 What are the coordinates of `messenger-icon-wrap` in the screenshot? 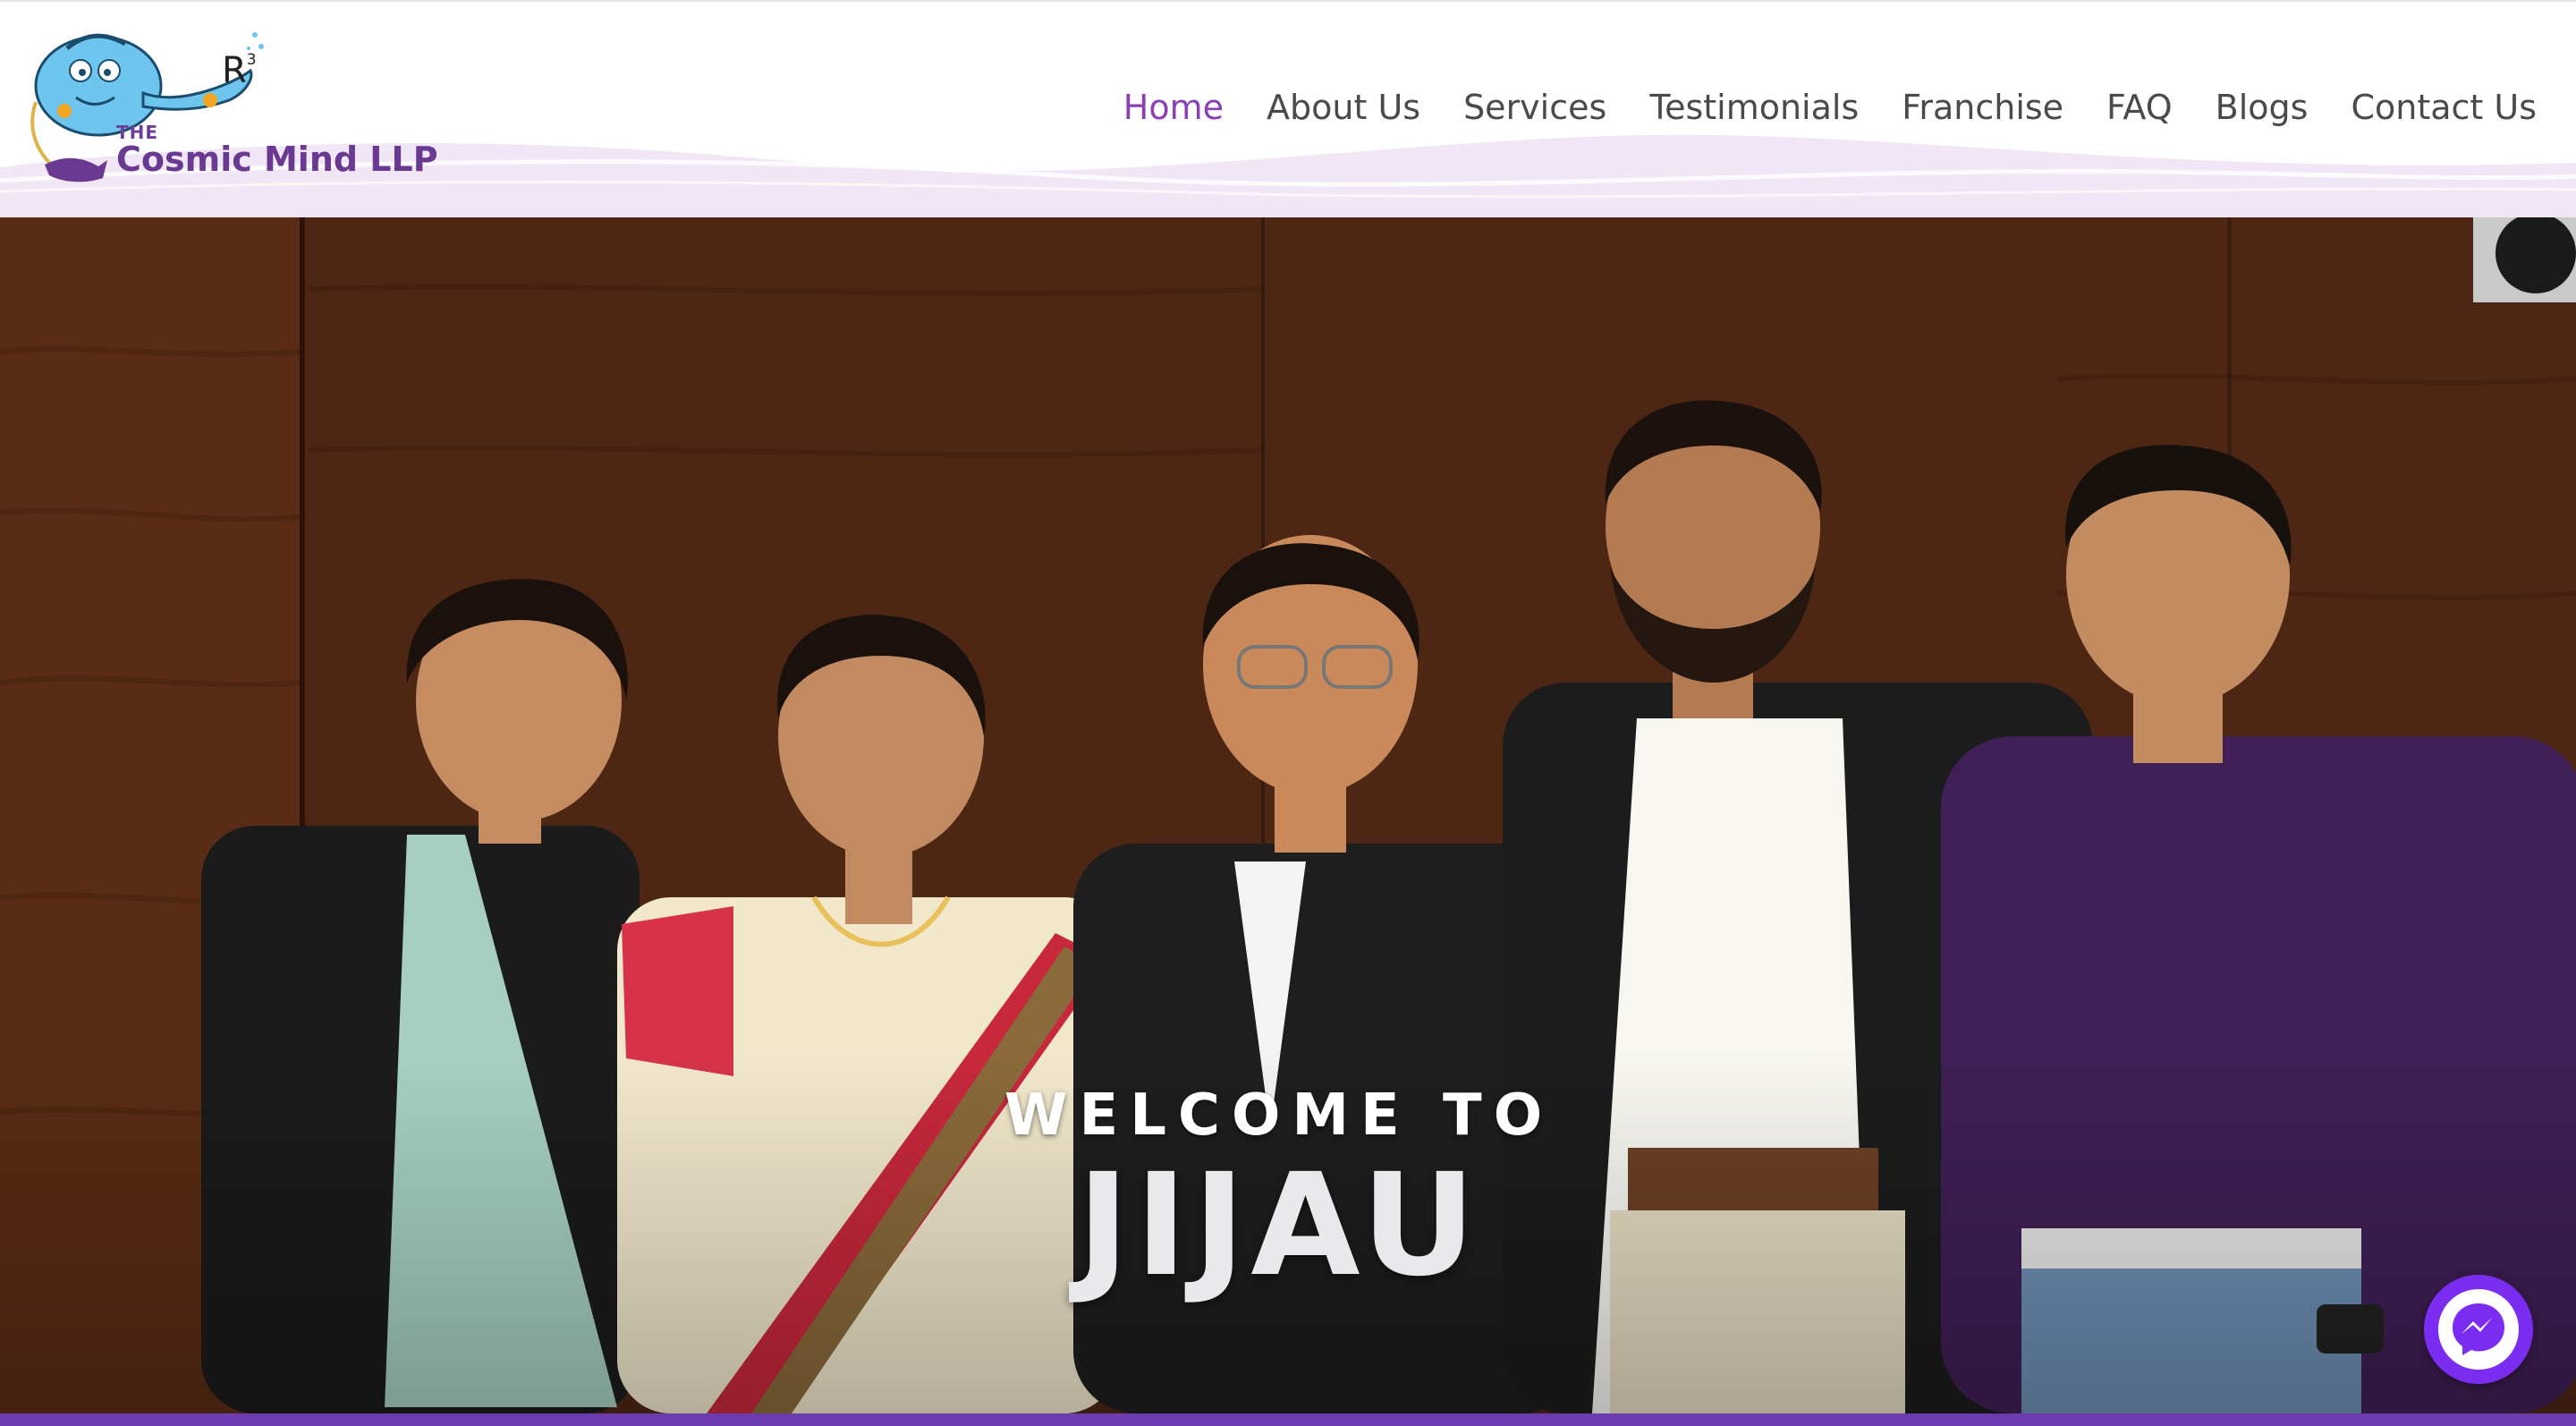 It's located at (2478, 1330).